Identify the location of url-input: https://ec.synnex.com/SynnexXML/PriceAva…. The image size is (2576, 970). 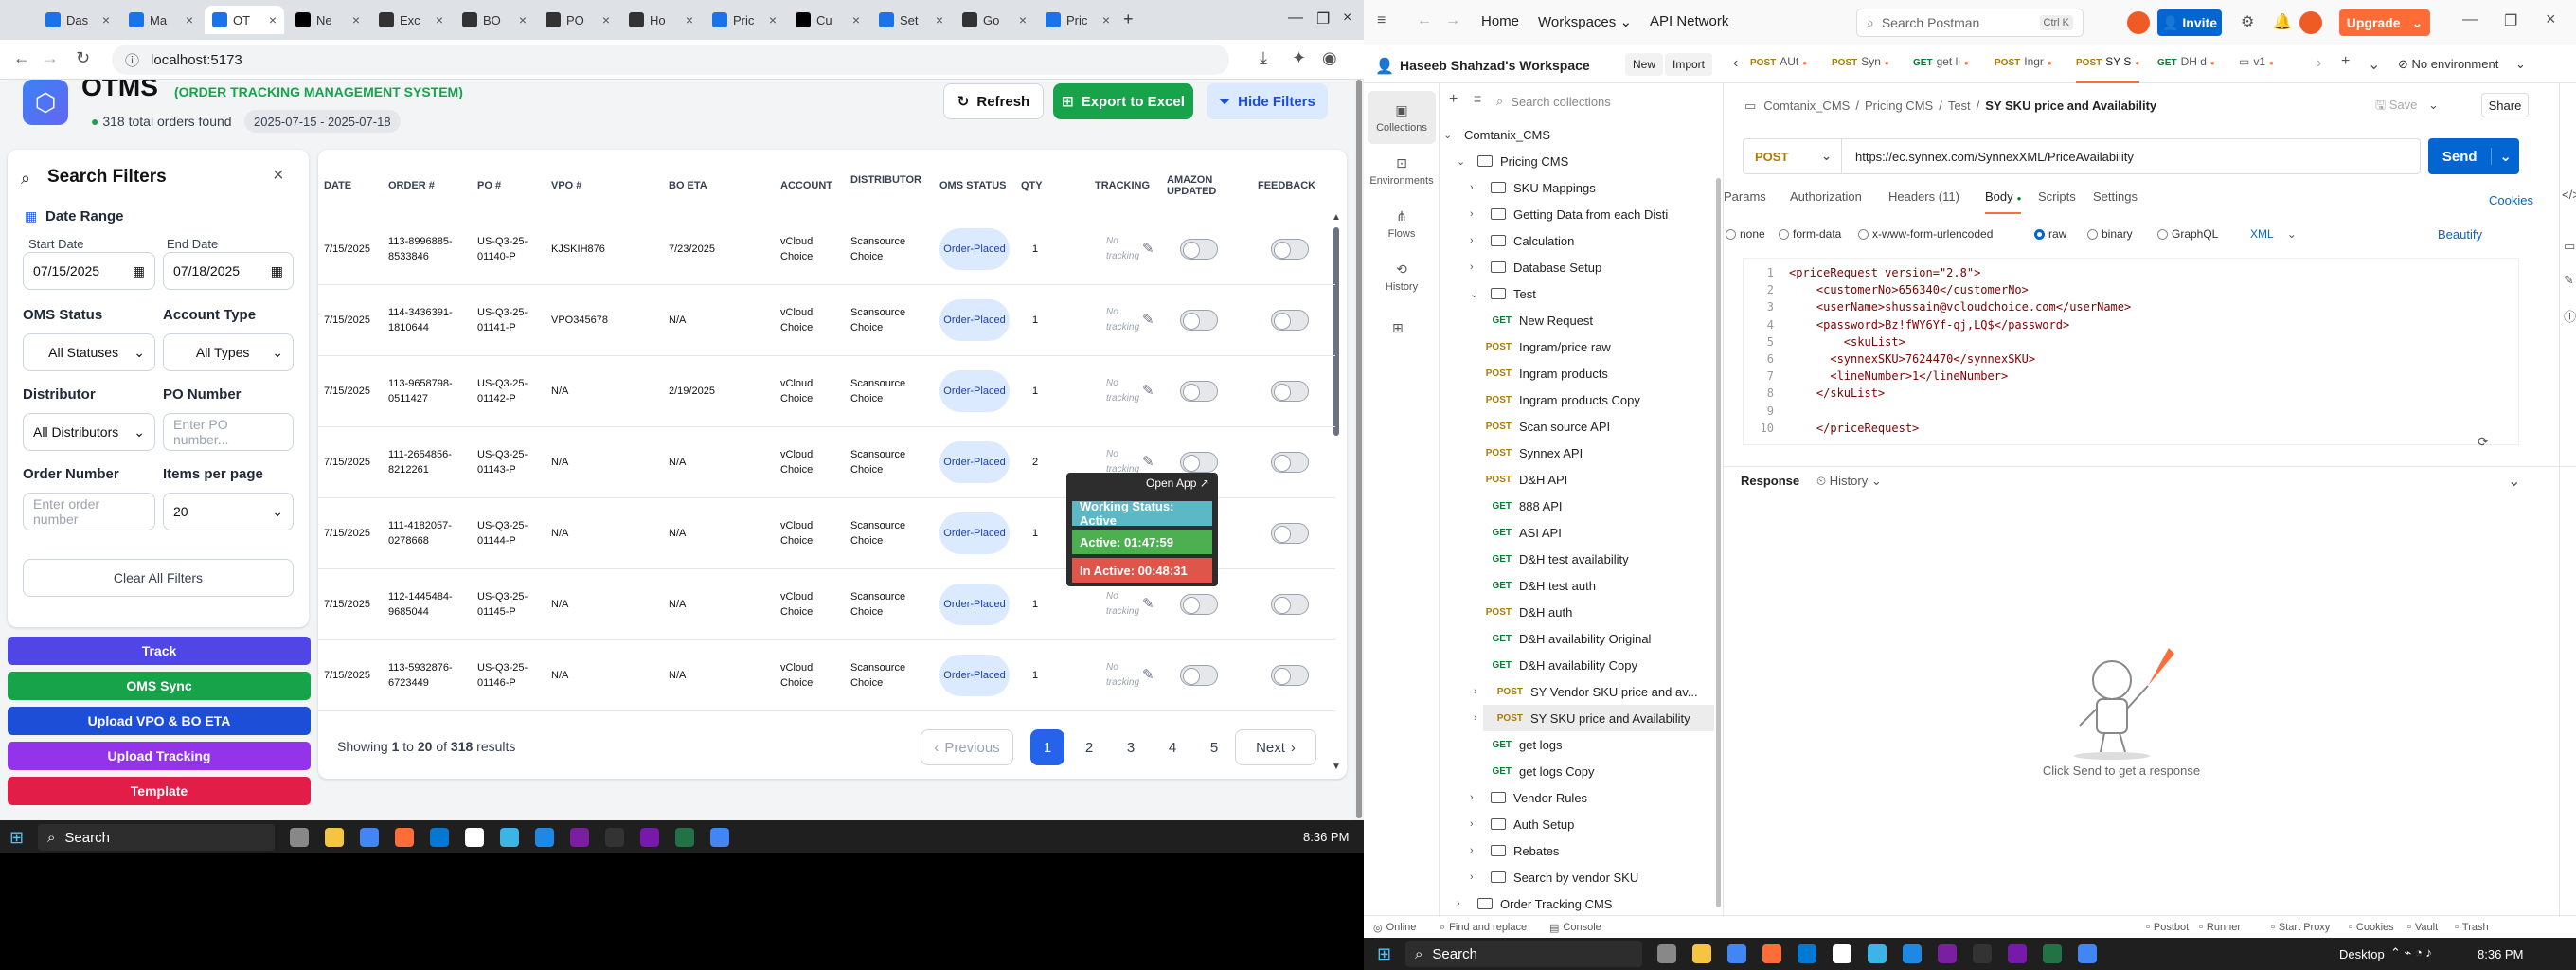
(2131, 157).